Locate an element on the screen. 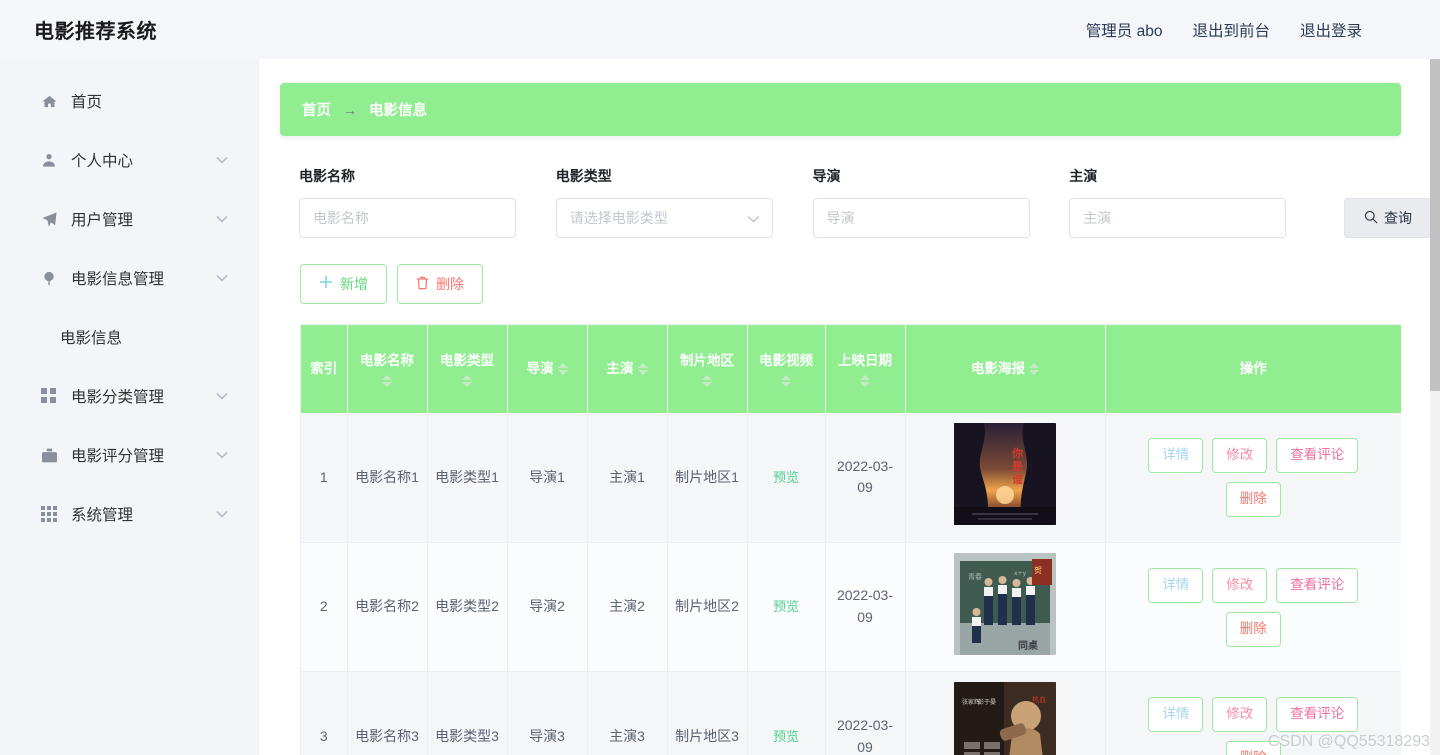  field-lead-actor: 主演 主演 is located at coordinates (1190, 202).